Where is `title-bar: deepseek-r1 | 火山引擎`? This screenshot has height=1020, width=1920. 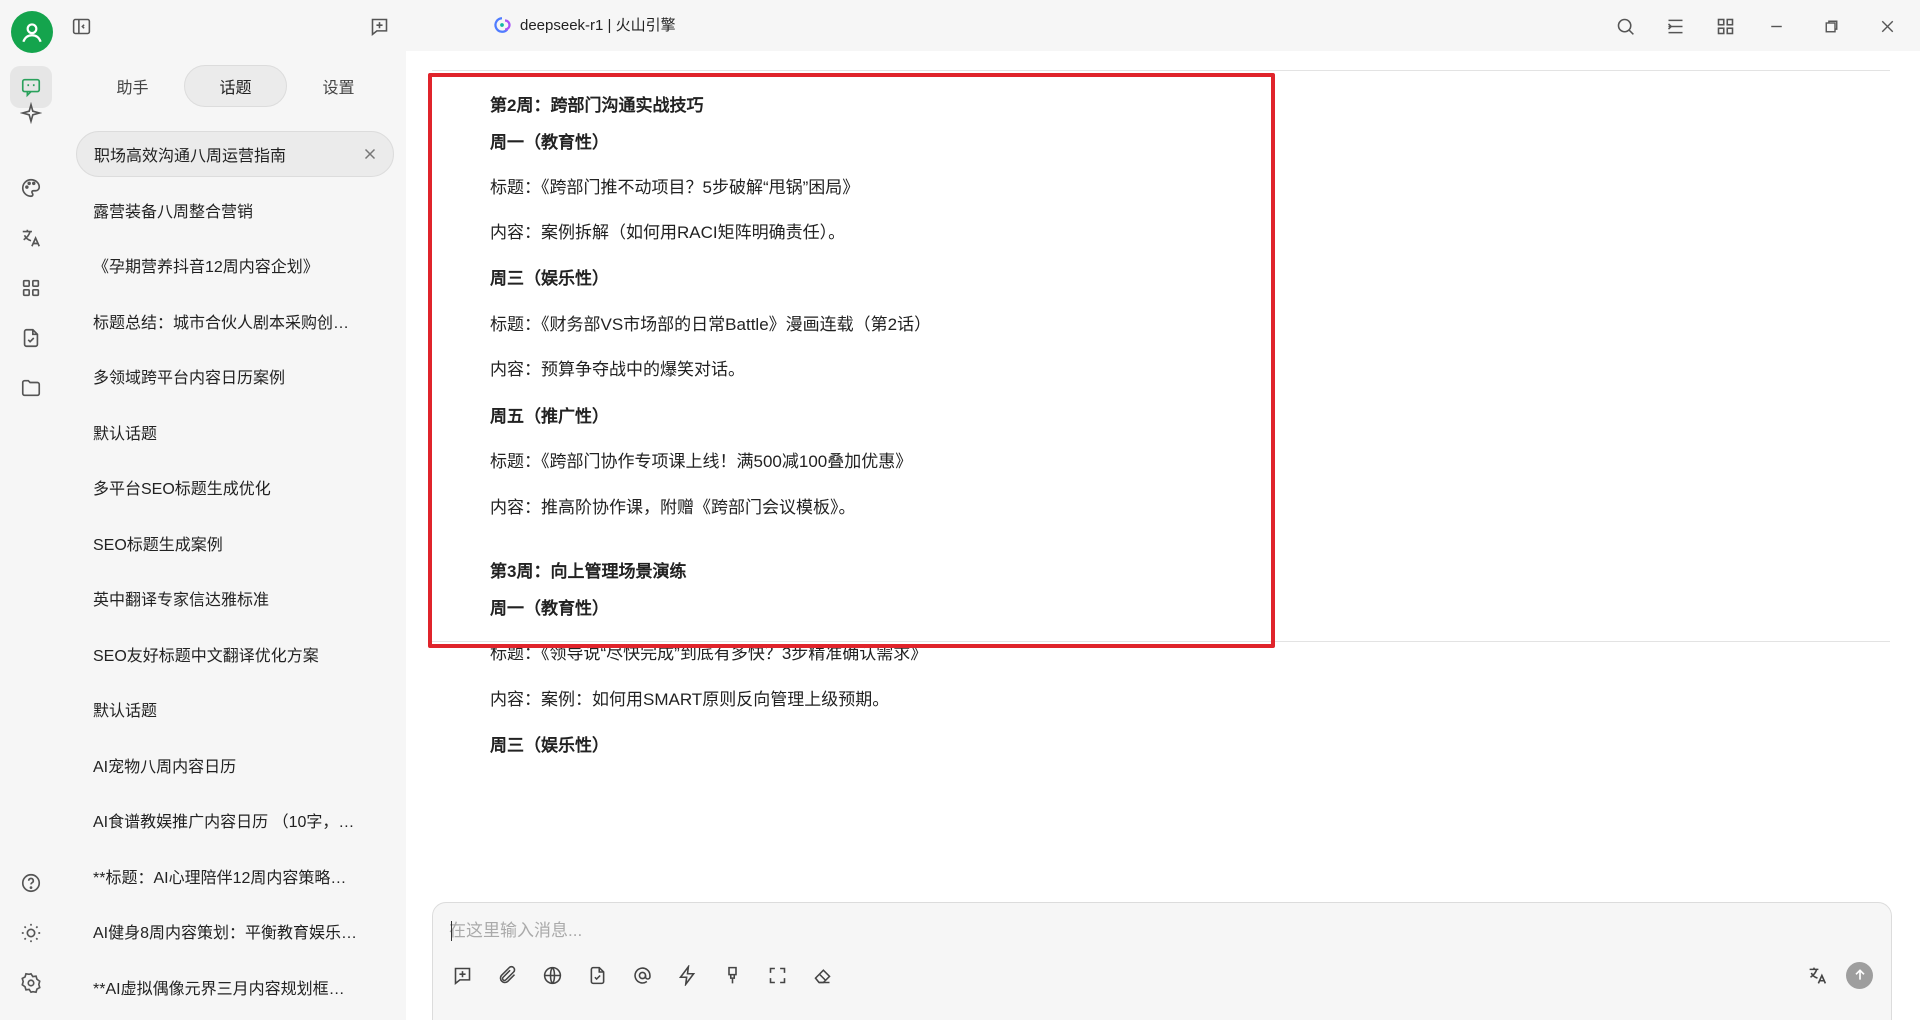 title-bar: deepseek-r1 | 火山引擎 is located at coordinates (991, 25).